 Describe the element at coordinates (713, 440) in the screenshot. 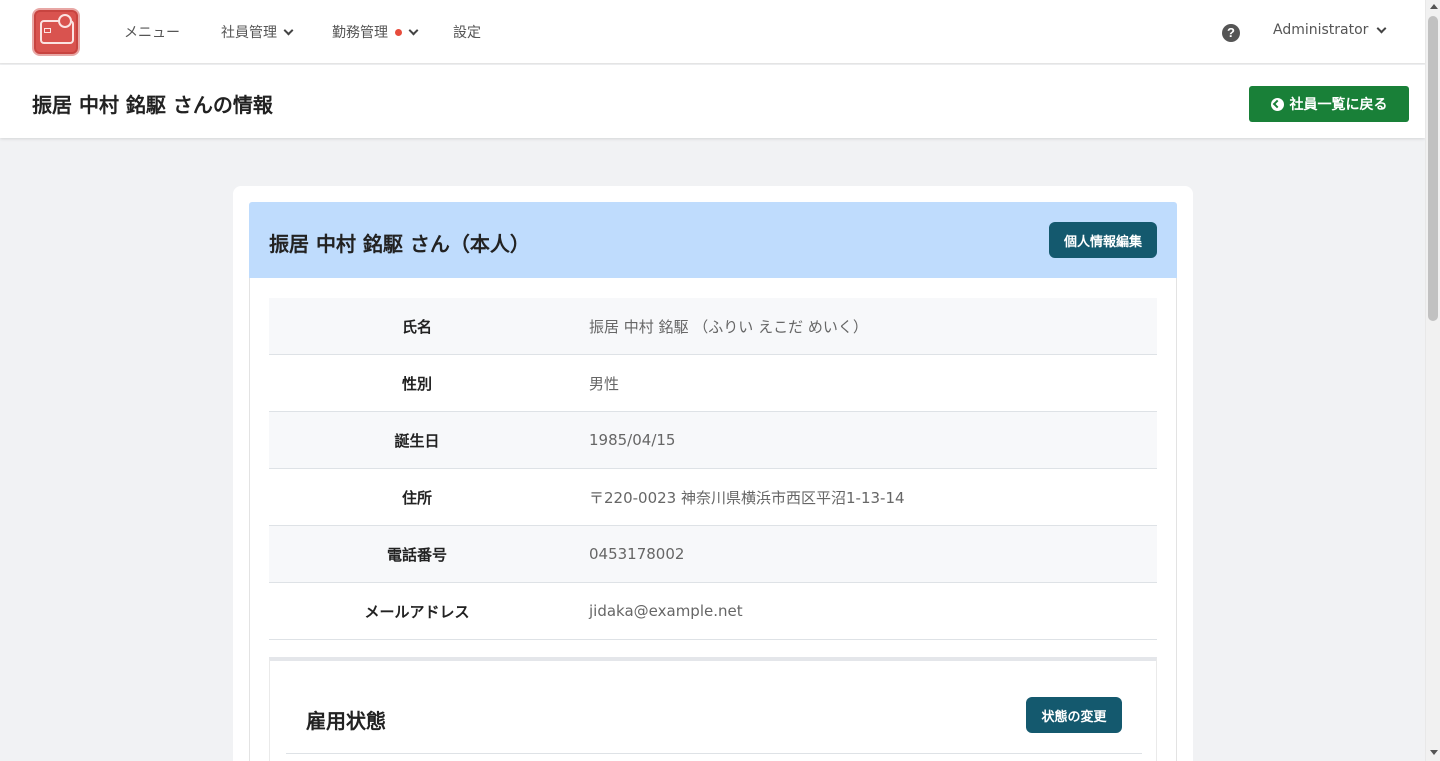

I see `table-row: 誕生日 1985/04/15` at that location.